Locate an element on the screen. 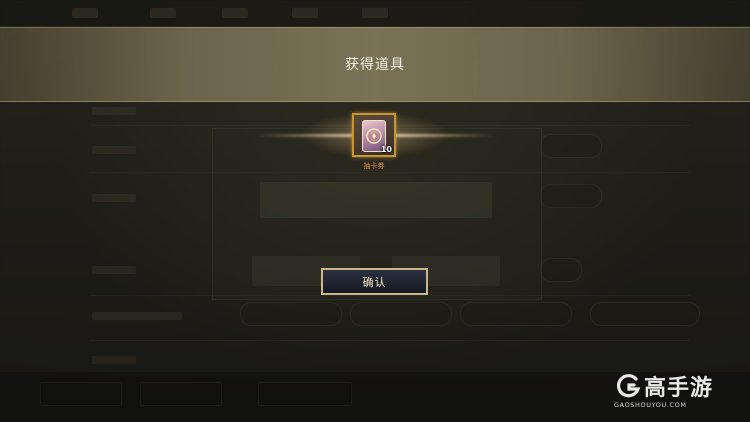 This screenshot has height=422, width=750. confirm-button: 确认 is located at coordinates (374, 281).